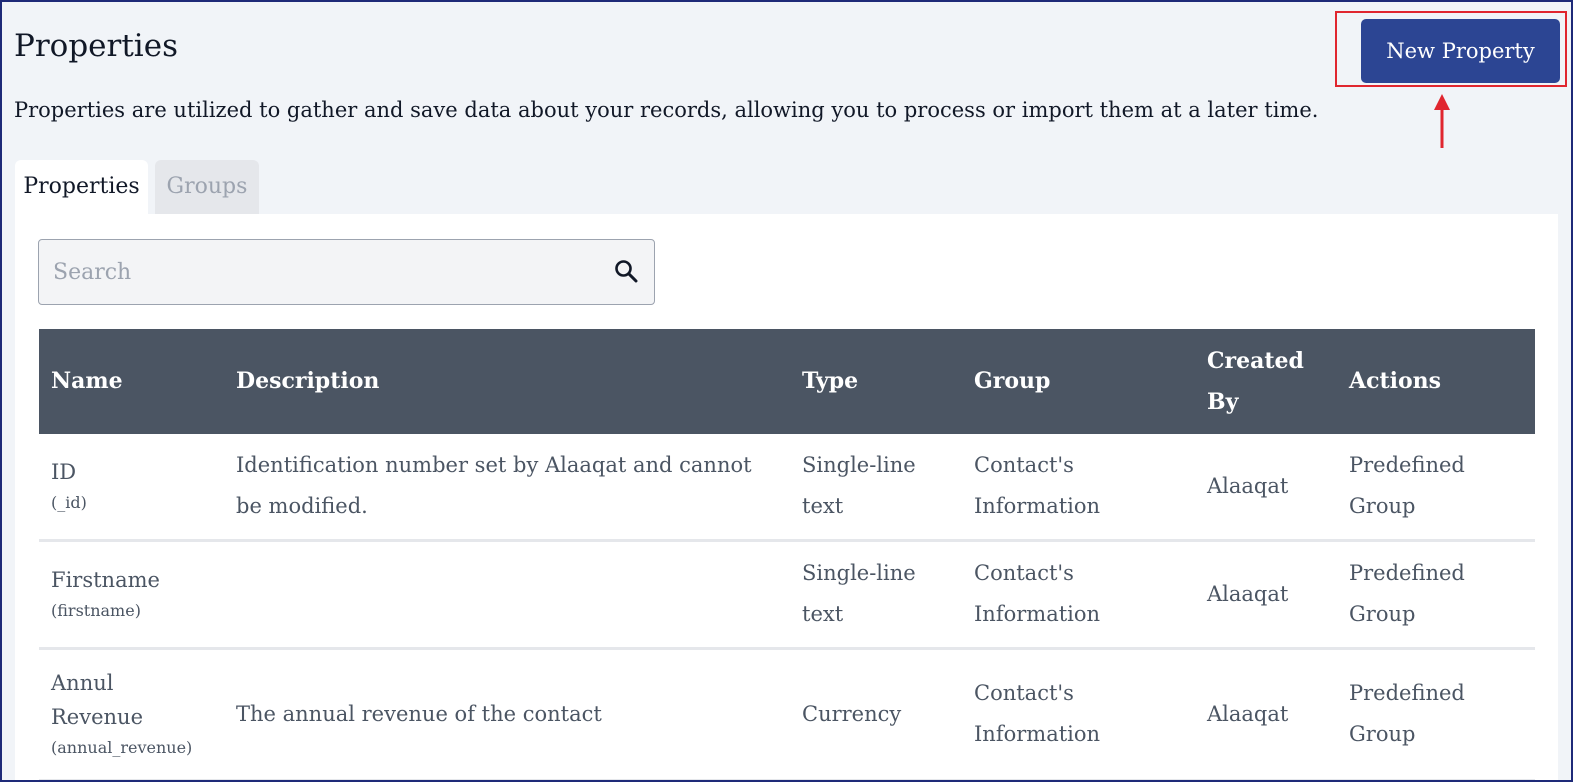 The image size is (1573, 782). Describe the element at coordinates (1266, 381) in the screenshot. I see `column-header-created-by: Created By` at that location.